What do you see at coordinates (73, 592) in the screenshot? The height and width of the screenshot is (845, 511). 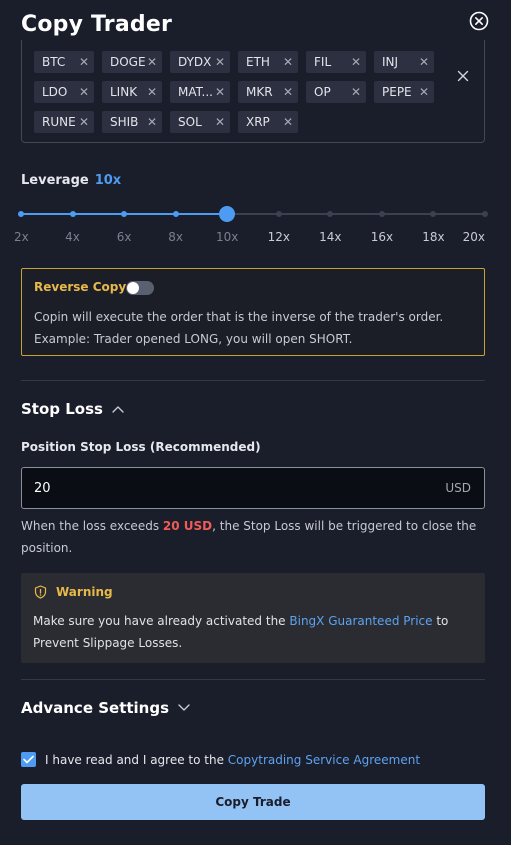 I see `warning-header: Warning` at bounding box center [73, 592].